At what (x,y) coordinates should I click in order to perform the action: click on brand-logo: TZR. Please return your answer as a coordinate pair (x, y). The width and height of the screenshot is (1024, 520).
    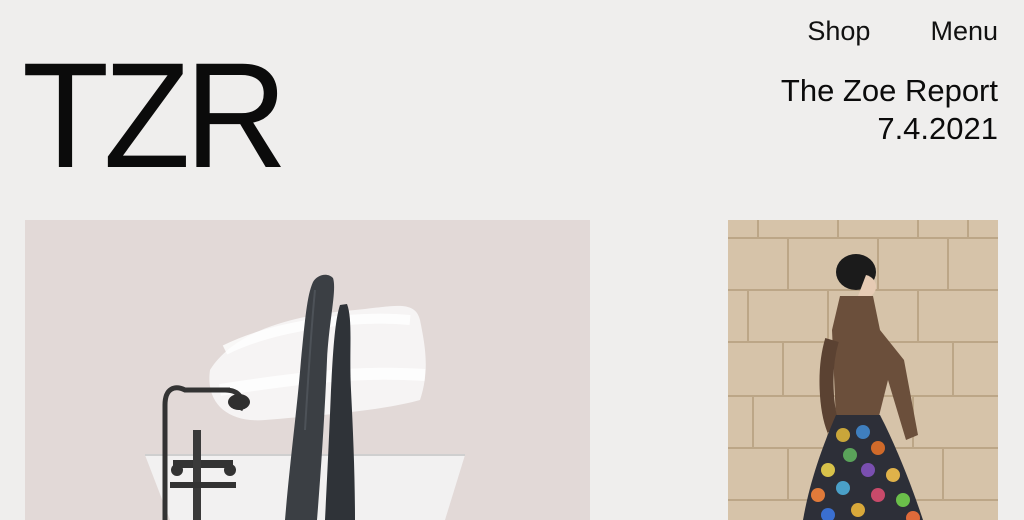
    Looking at the image, I should click on (155, 115).